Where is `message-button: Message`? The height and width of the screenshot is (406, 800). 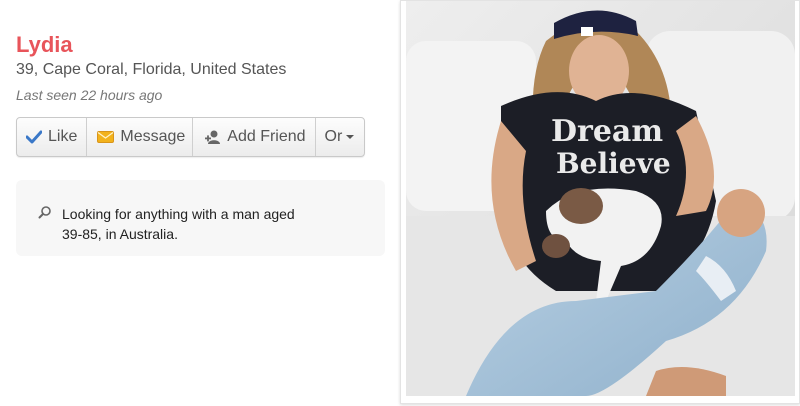
message-button: Message is located at coordinates (140, 137).